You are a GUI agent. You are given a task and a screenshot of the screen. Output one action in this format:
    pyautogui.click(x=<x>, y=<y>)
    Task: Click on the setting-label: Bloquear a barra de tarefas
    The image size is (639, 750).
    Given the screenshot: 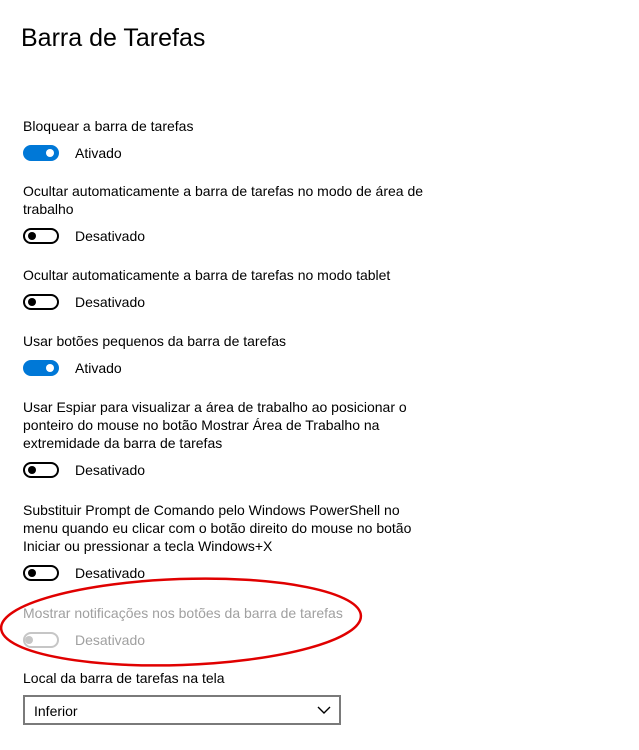 What is the action you would take?
    pyautogui.click(x=108, y=126)
    